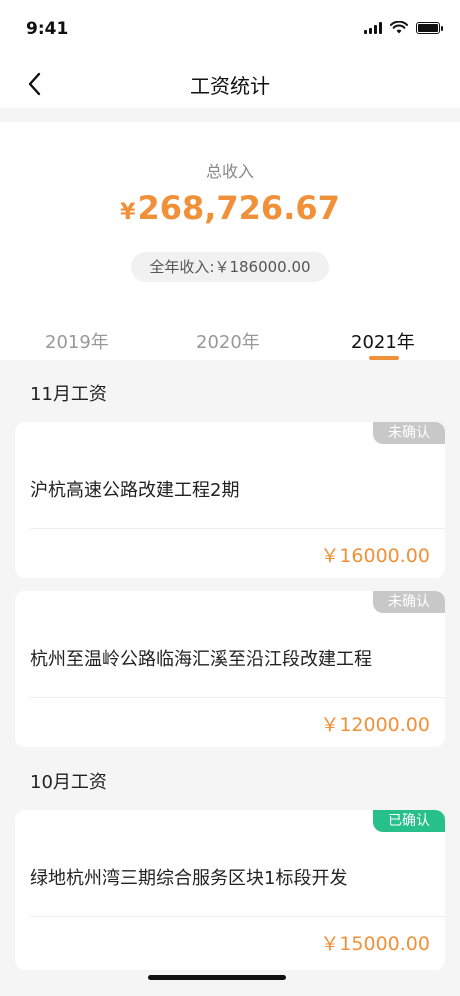 This screenshot has width=460, height=996. Describe the element at coordinates (217, 977) in the screenshot. I see `home-indicator` at that location.